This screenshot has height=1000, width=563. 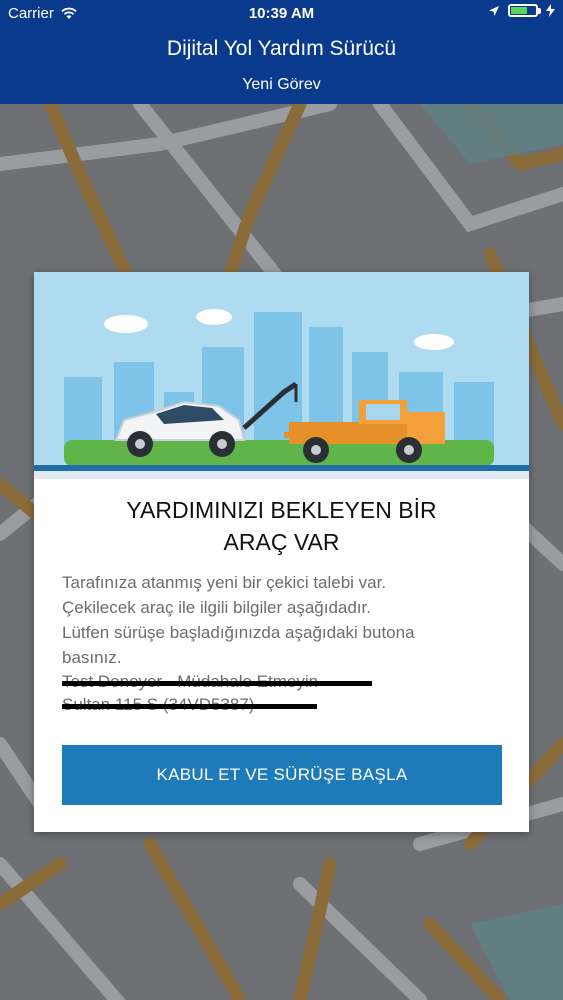 I want to click on nav-bar: Dijital Yol Yardım Sürücü Yeni Görev, so click(x=281, y=66).